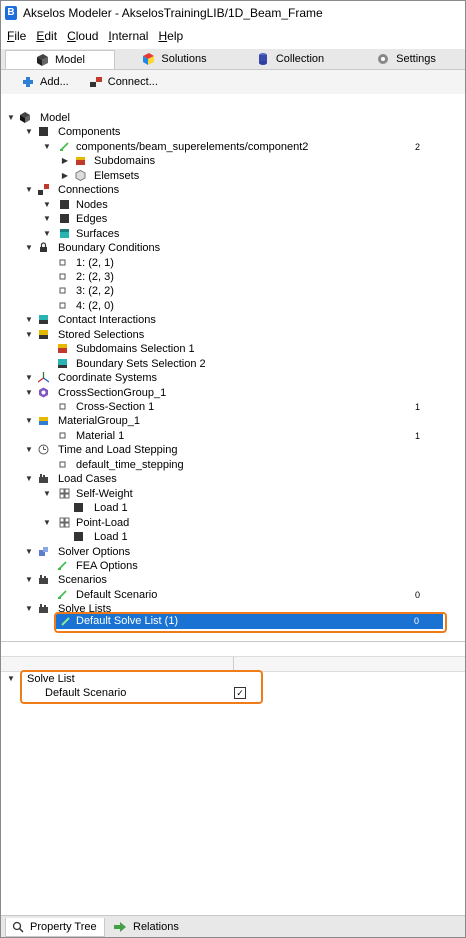  What do you see at coordinates (233, 291) in the screenshot?
I see `tree-row: 3: (2, 2)` at bounding box center [233, 291].